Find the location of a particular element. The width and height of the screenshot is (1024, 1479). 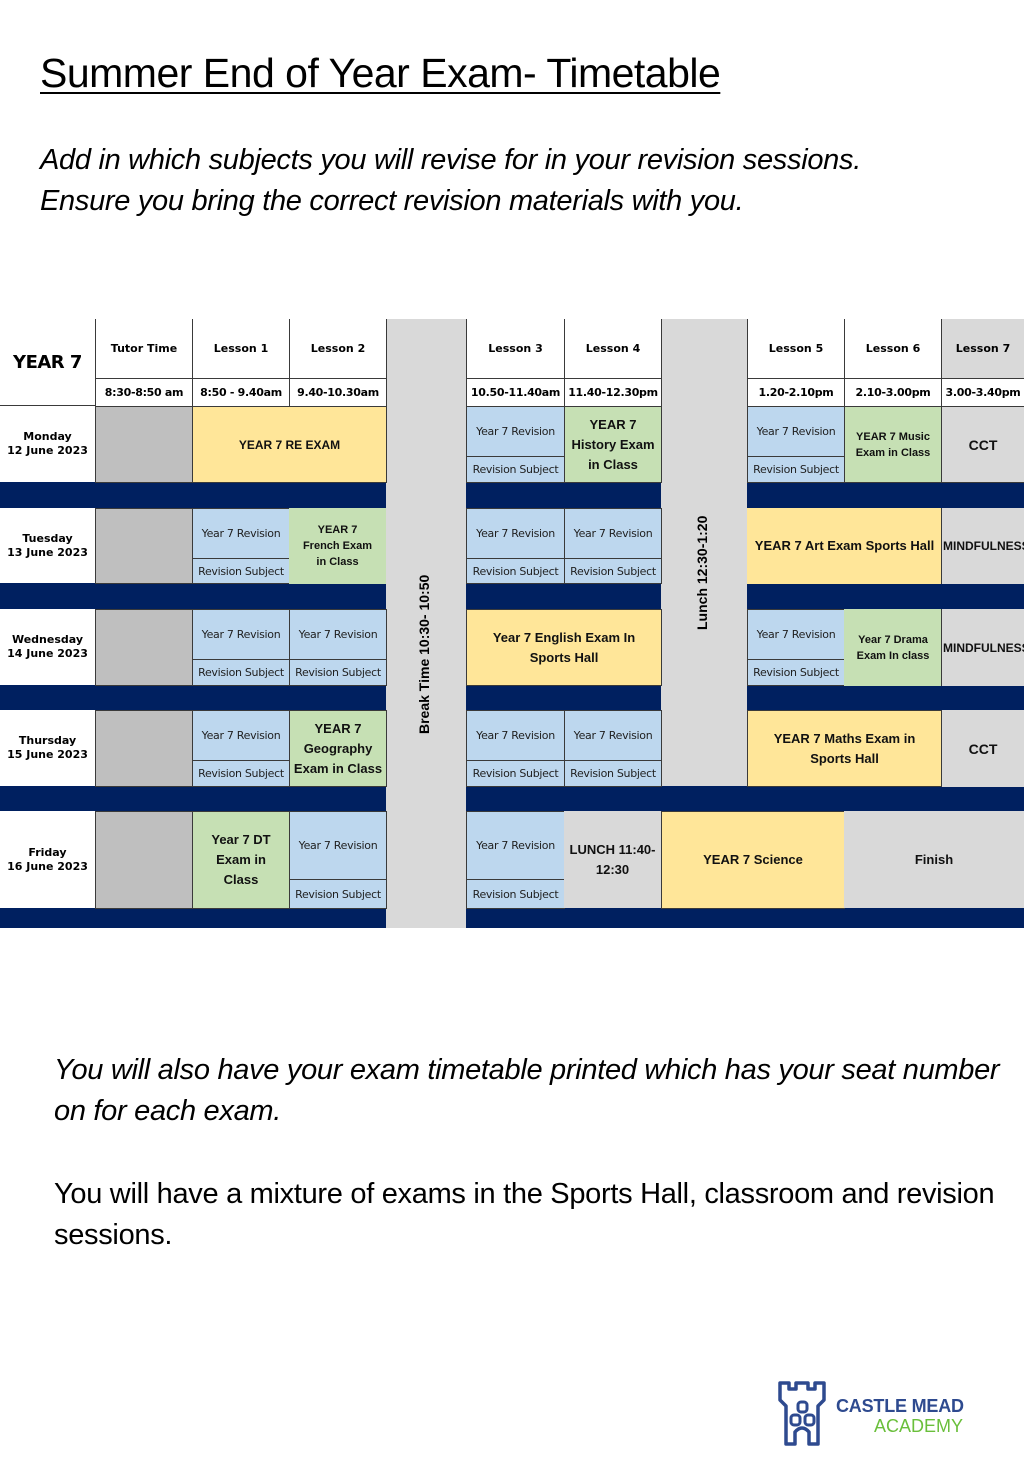

day-monday: Monday 12 June 2023 is located at coordinates (47, 444).